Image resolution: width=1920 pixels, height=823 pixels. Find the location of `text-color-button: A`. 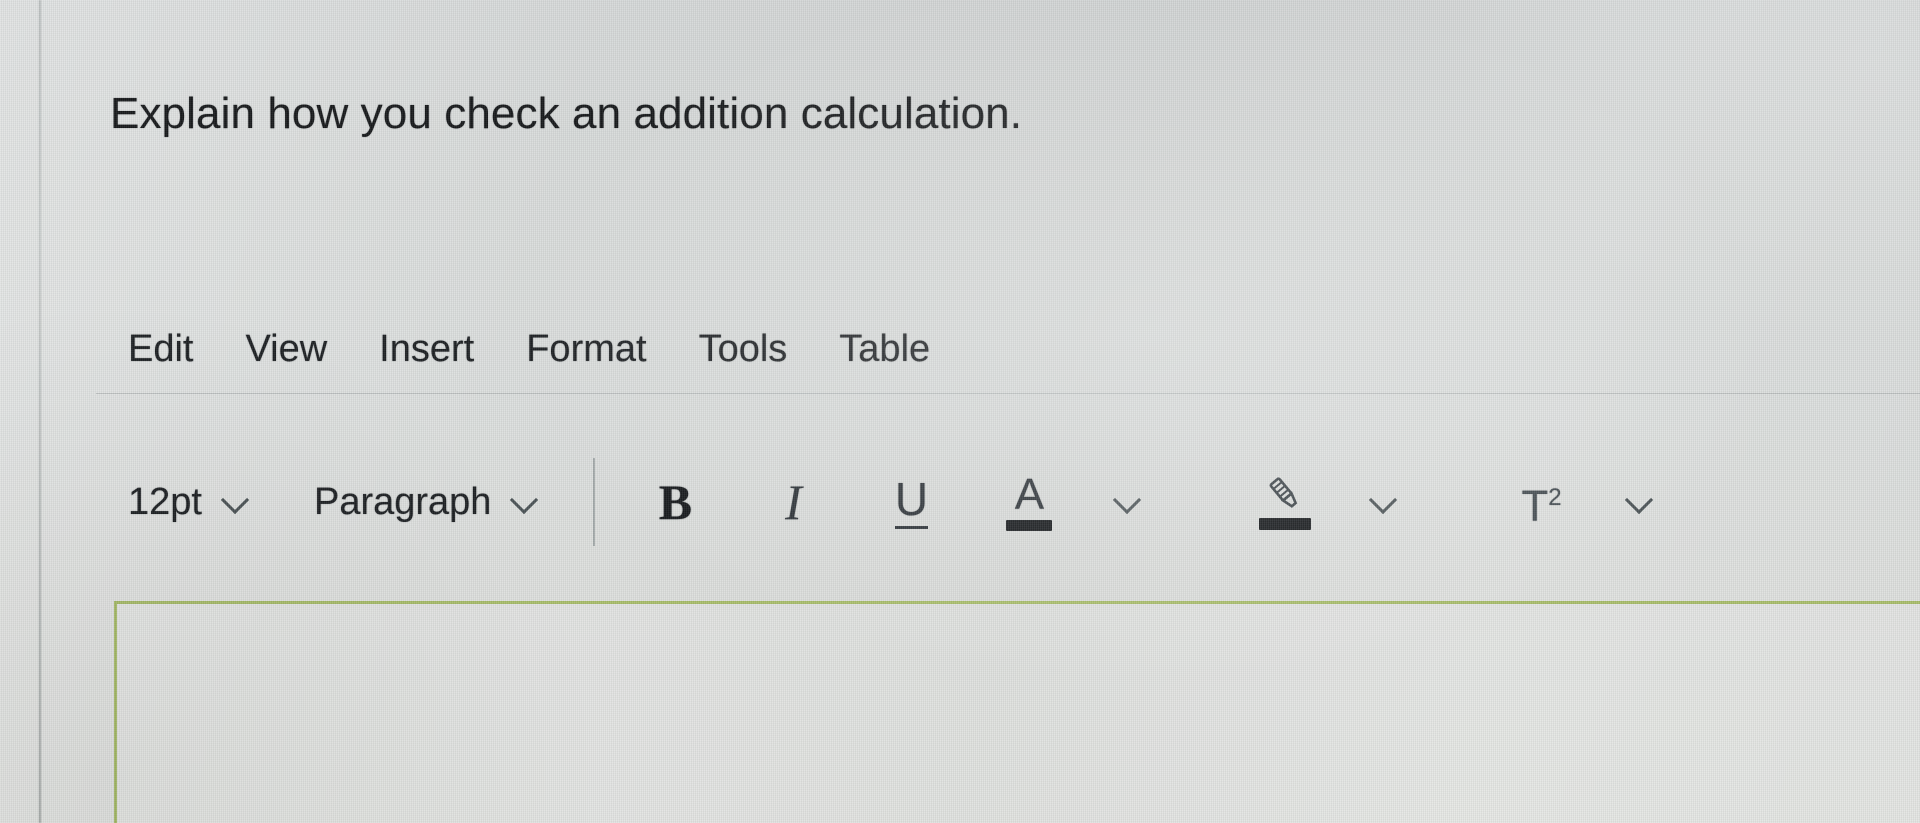

text-color-button: A is located at coordinates (1029, 502).